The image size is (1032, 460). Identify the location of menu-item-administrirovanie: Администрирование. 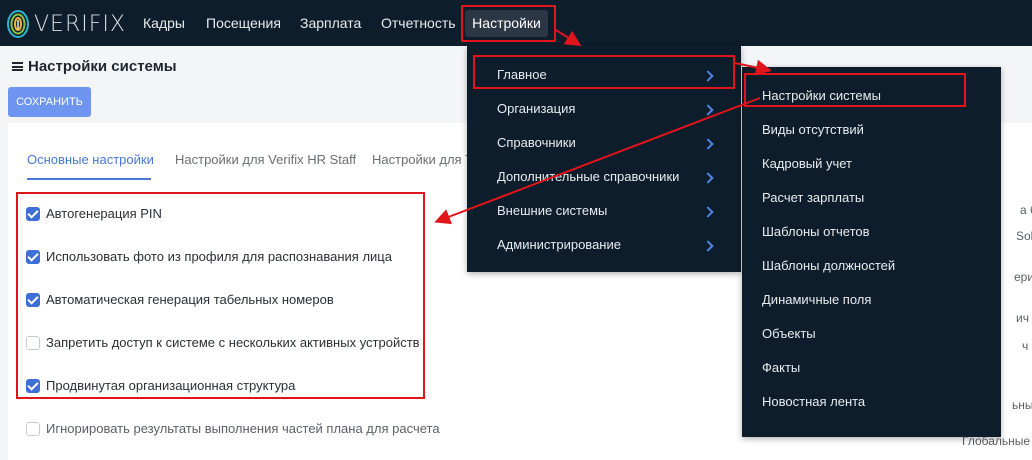
(559, 244).